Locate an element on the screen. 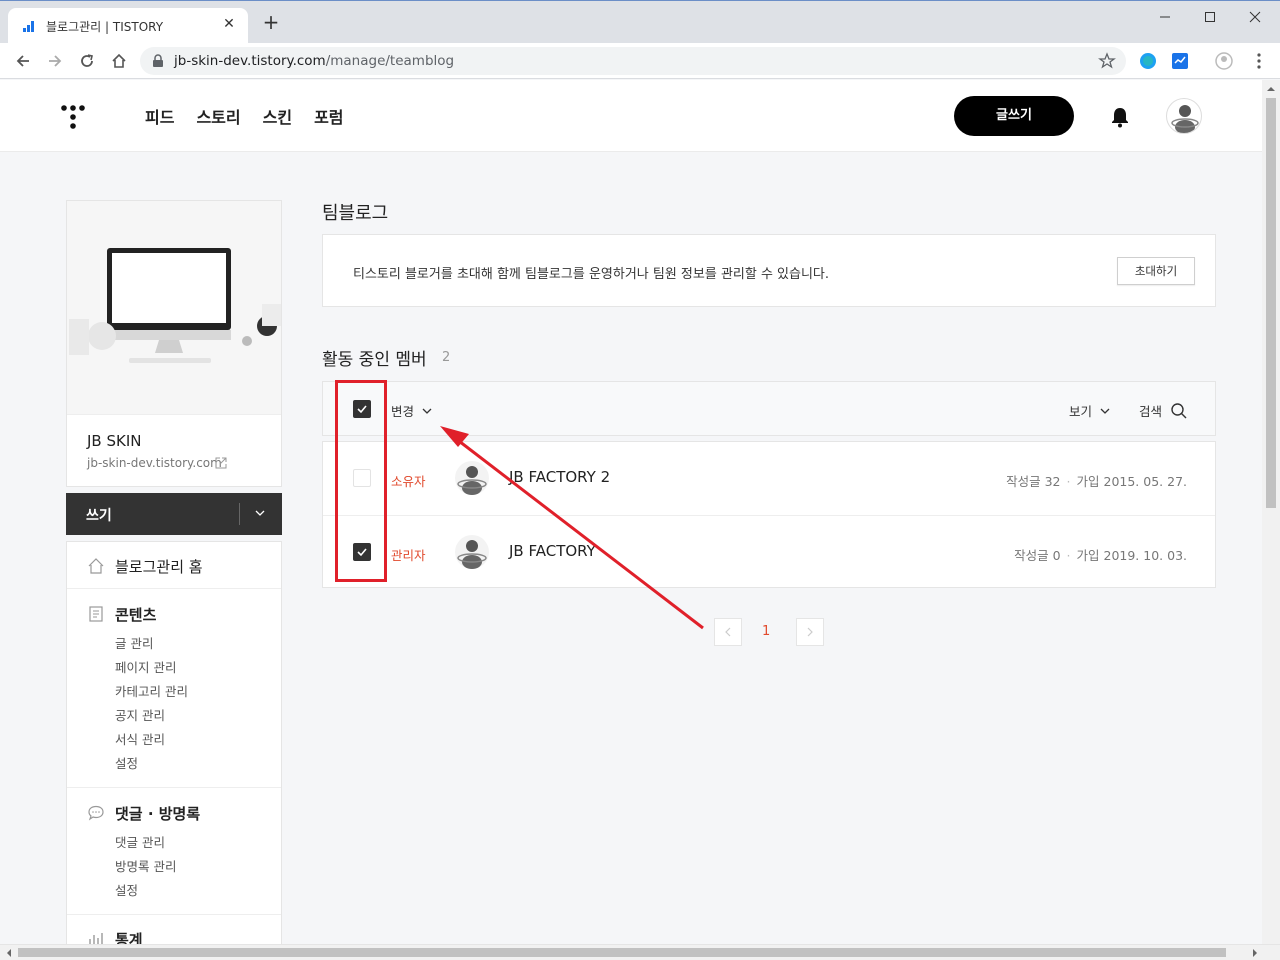 The height and width of the screenshot is (960, 1280). window-close-icon is located at coordinates (1255, 17).